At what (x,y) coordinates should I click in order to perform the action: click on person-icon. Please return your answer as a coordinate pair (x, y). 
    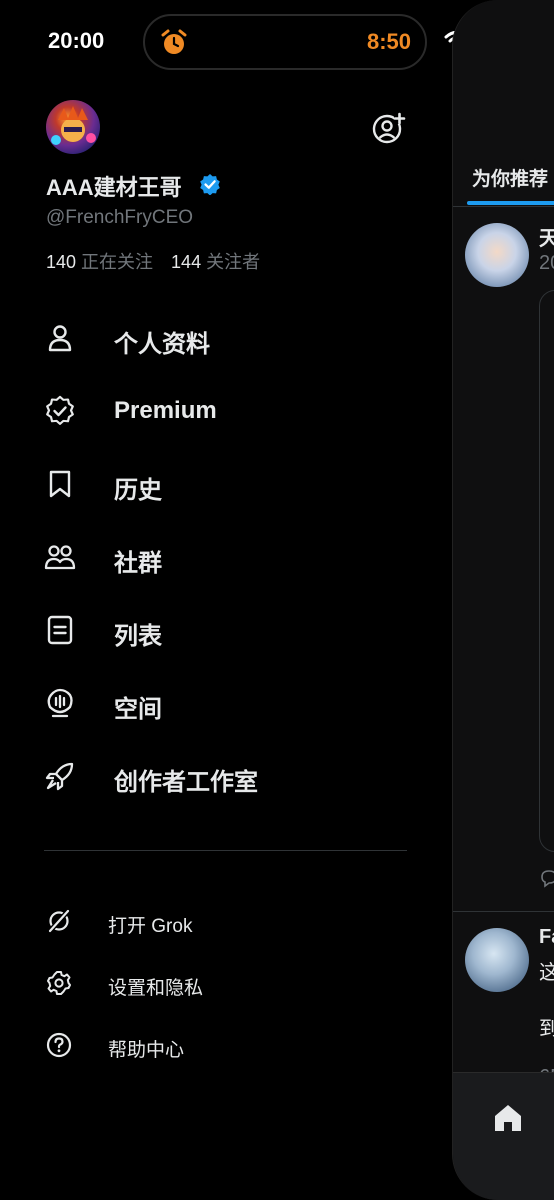
    Looking at the image, I should click on (60, 338).